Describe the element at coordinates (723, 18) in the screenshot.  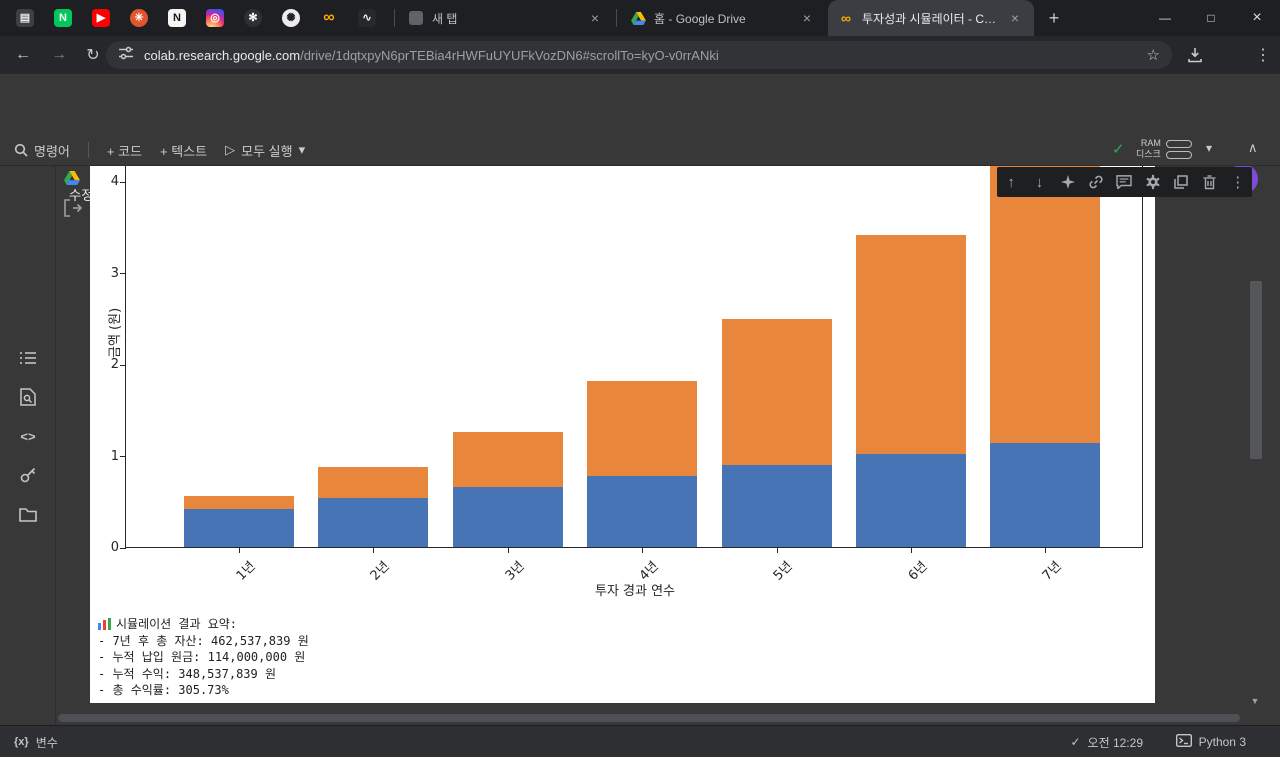
I see `tab-google-drive: 홈 - Google Drive ×` at that location.